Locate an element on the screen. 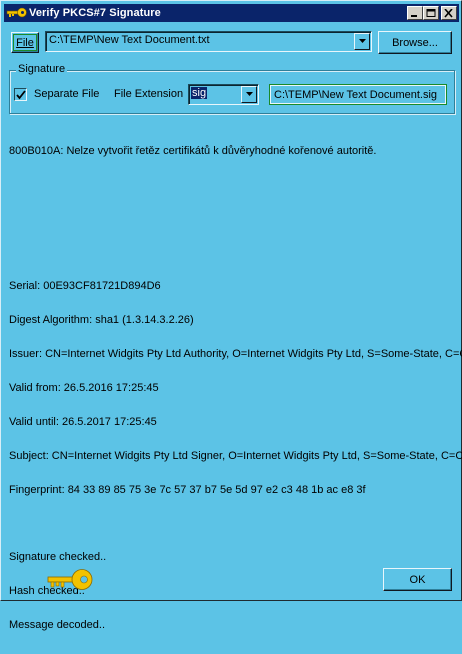 The height and width of the screenshot is (654, 462). file-path-dropdown-button is located at coordinates (362, 41).